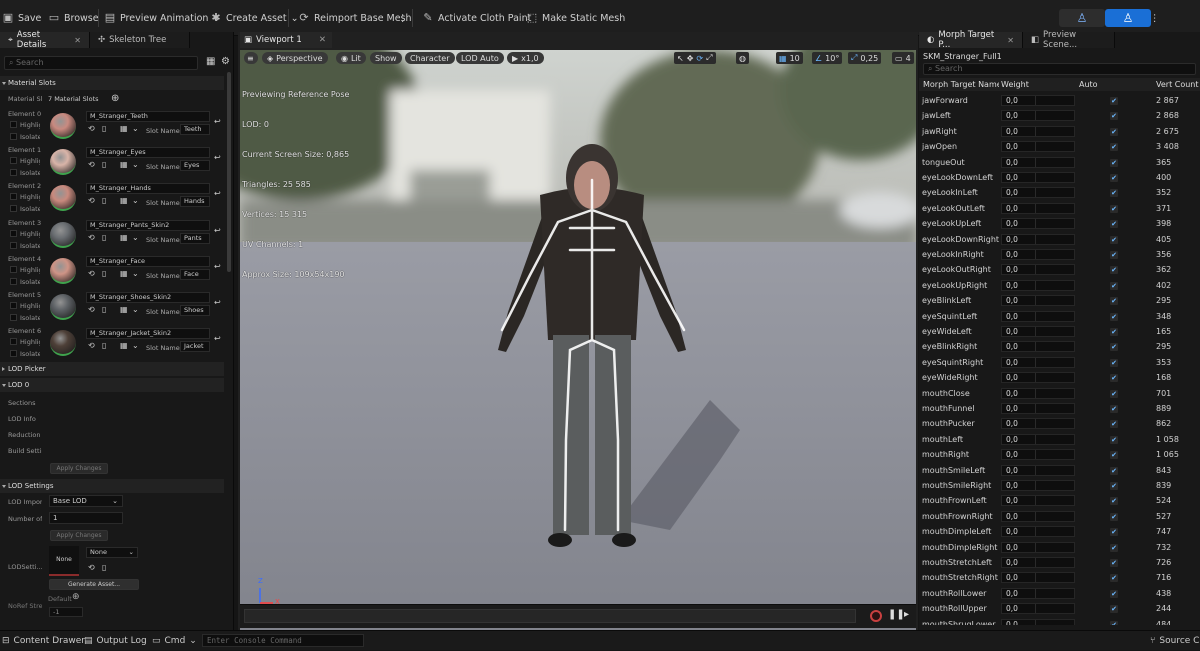 This screenshot has width=1200, height=651. What do you see at coordinates (1059, 608) in the screenshot?
I see `morph-target-row: mouthRollUpper 0,0 ✔ 244` at bounding box center [1059, 608].